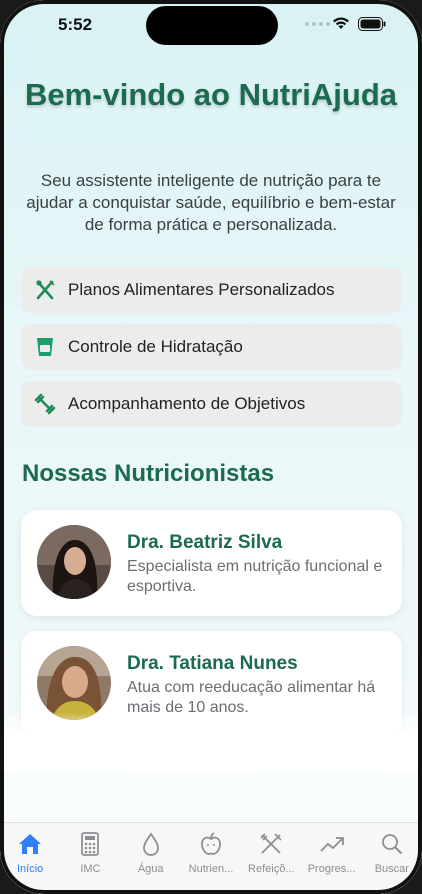  Describe the element at coordinates (212, 663) in the screenshot. I see `nutritionist-name: Dra. Tatiana Nunes` at that location.